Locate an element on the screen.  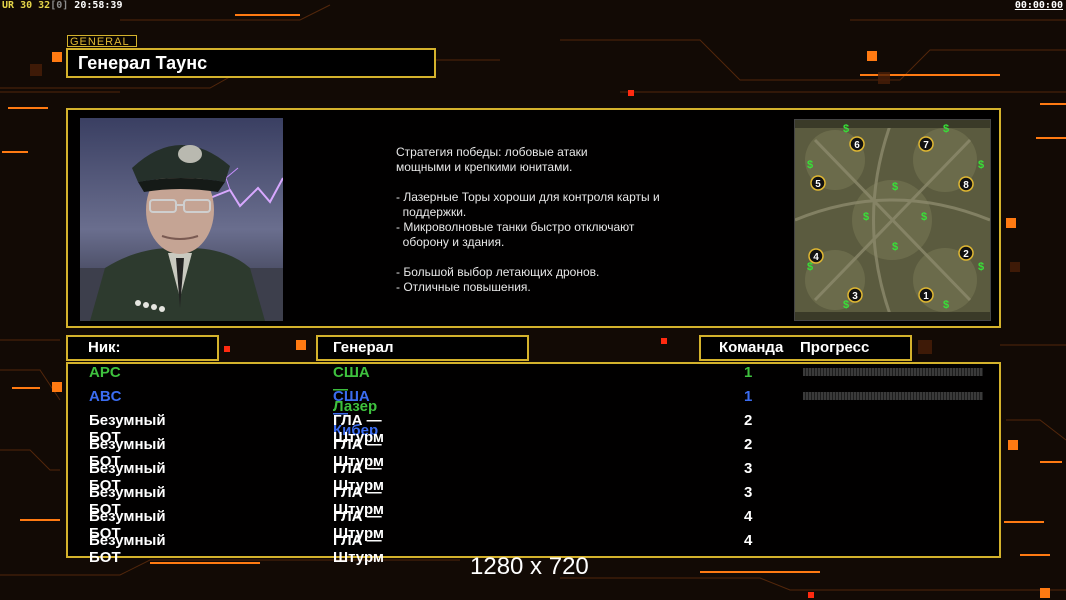
map-start-position: 1 is located at coordinates (926, 295).